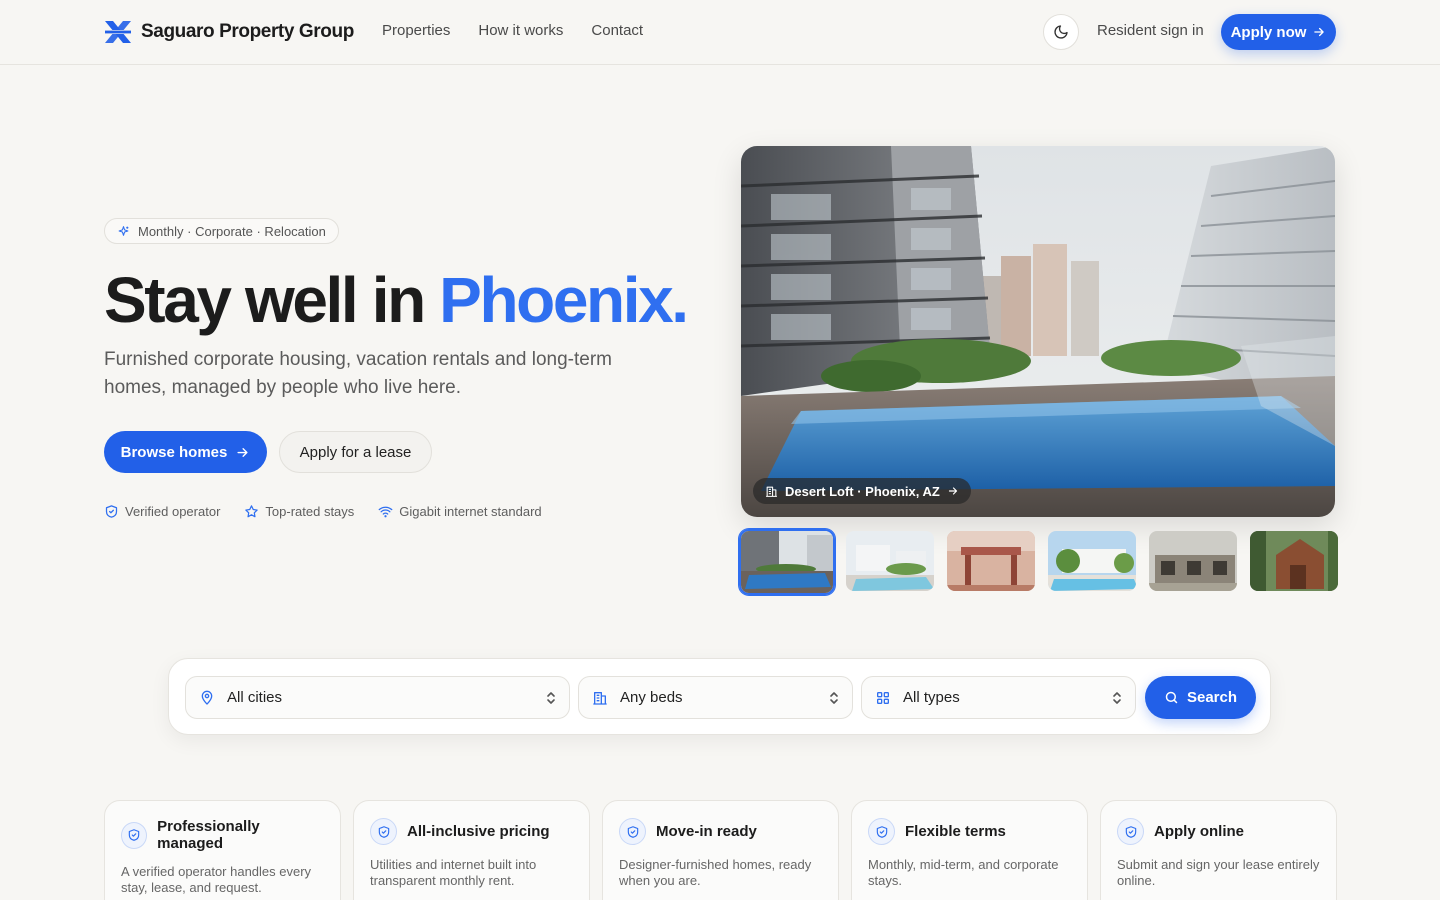 Image resolution: width=1440 pixels, height=900 pixels. What do you see at coordinates (1212, 697) in the screenshot?
I see `search-button-label: Search` at bounding box center [1212, 697].